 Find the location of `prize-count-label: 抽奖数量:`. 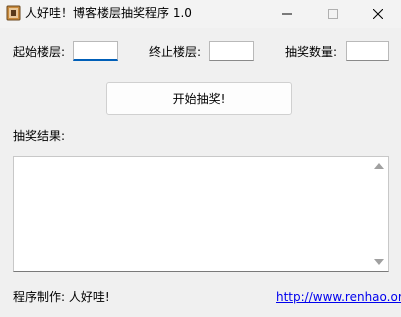

prize-count-label: 抽奖数量: is located at coordinates (311, 52).